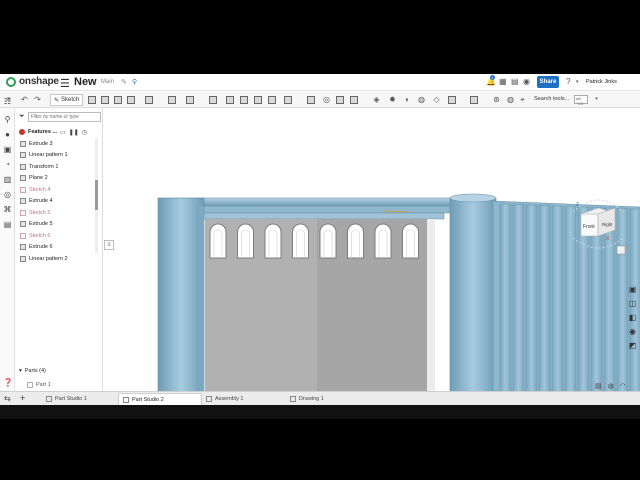 The image size is (640, 480). I want to click on feature-item: Extrude 3, so click(57, 144).